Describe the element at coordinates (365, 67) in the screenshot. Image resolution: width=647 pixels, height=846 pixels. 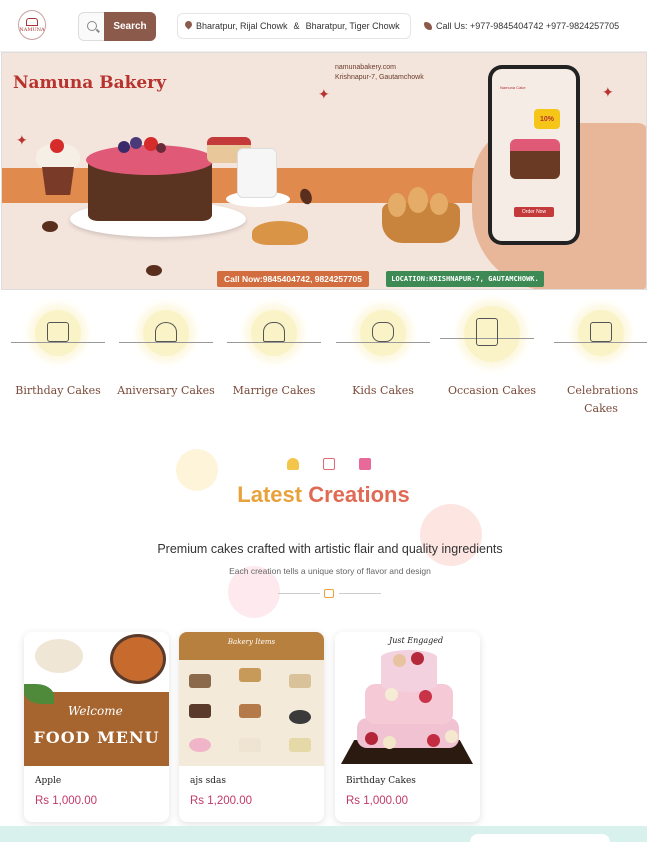
I see `banner-website: namunabakery.com` at that location.